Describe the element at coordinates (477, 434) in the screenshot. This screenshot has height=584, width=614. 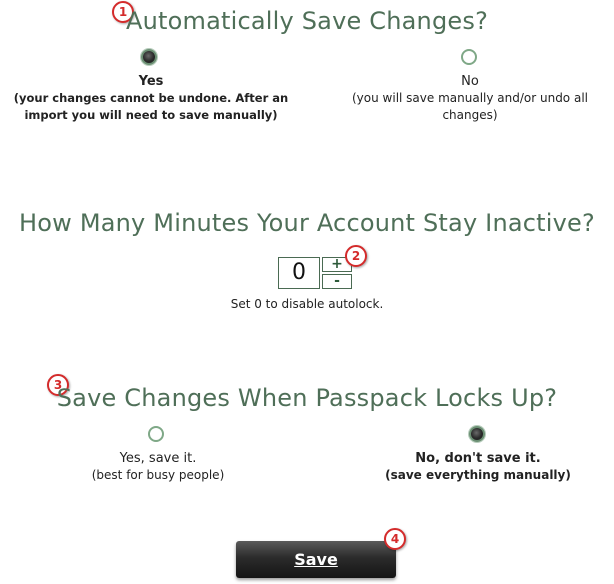
I see `lock-save-no-radio` at that location.